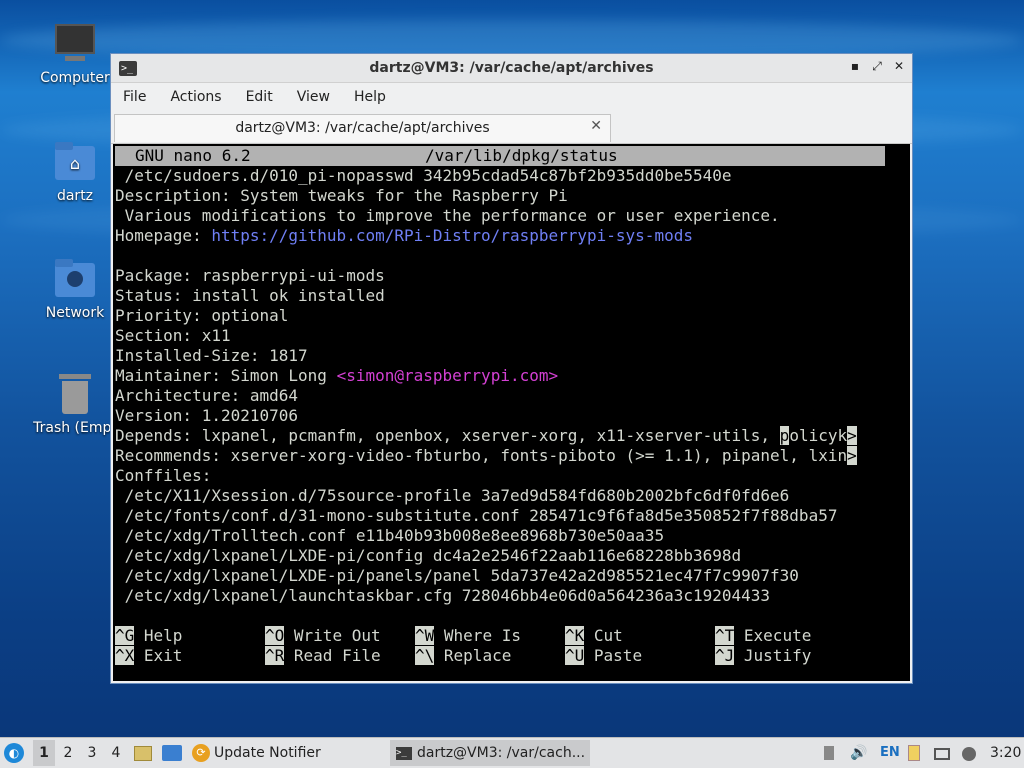 The image size is (1024, 768). I want to click on workspace-1: 1, so click(44, 753).